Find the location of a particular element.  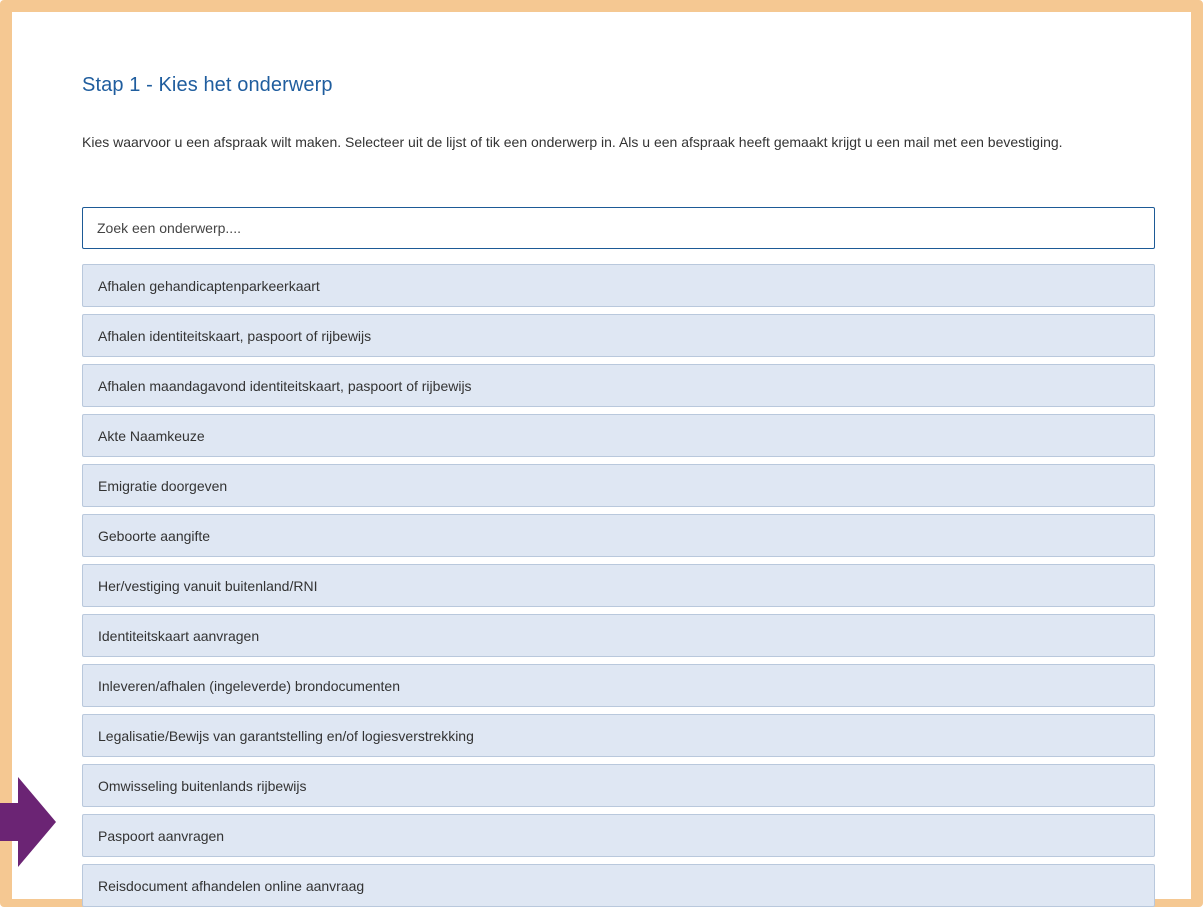

subject-list-item: Afhalen gehandicaptenparkeerkaart is located at coordinates (618, 285).